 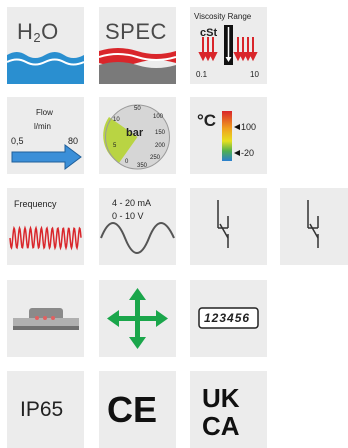 I want to click on ce-tile: CE, so click(x=137, y=409).